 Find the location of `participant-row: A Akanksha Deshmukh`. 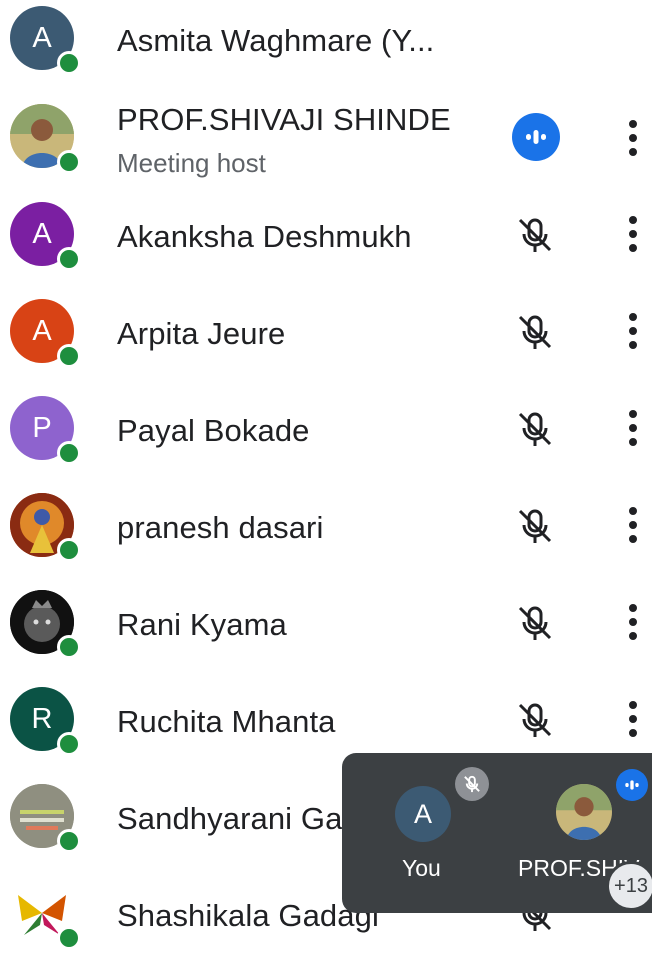

participant-row: A Akanksha Deshmukh is located at coordinates (326, 236).